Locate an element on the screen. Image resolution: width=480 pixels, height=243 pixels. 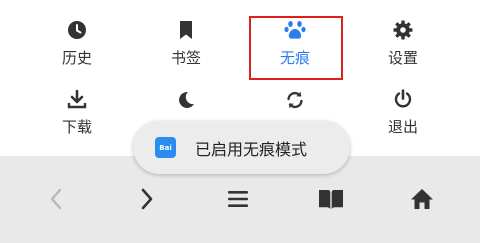
incognito-toast: Bai 已启用无痕模式 is located at coordinates (241, 147).